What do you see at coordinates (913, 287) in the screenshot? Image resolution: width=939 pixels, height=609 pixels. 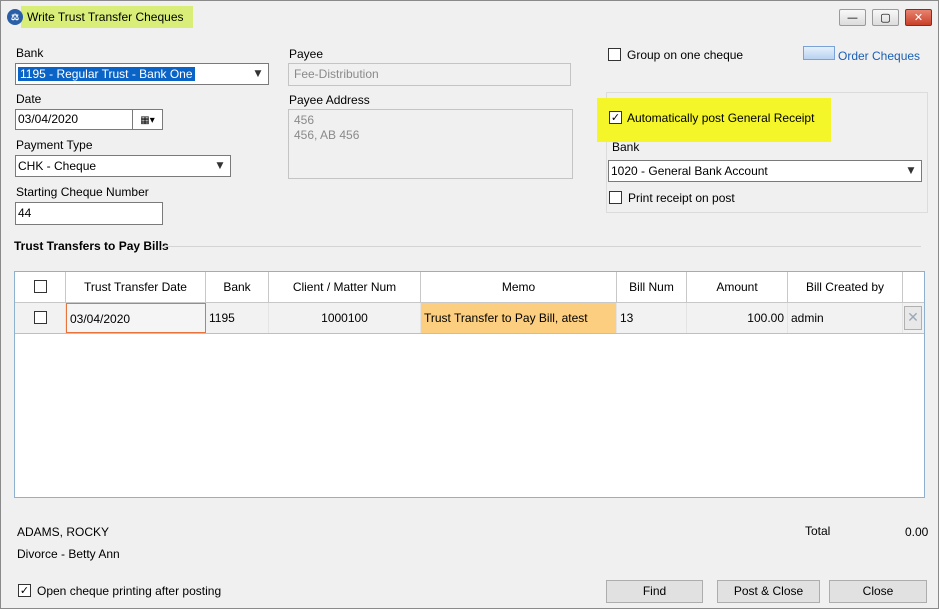 I see `column-header-actions` at bounding box center [913, 287].